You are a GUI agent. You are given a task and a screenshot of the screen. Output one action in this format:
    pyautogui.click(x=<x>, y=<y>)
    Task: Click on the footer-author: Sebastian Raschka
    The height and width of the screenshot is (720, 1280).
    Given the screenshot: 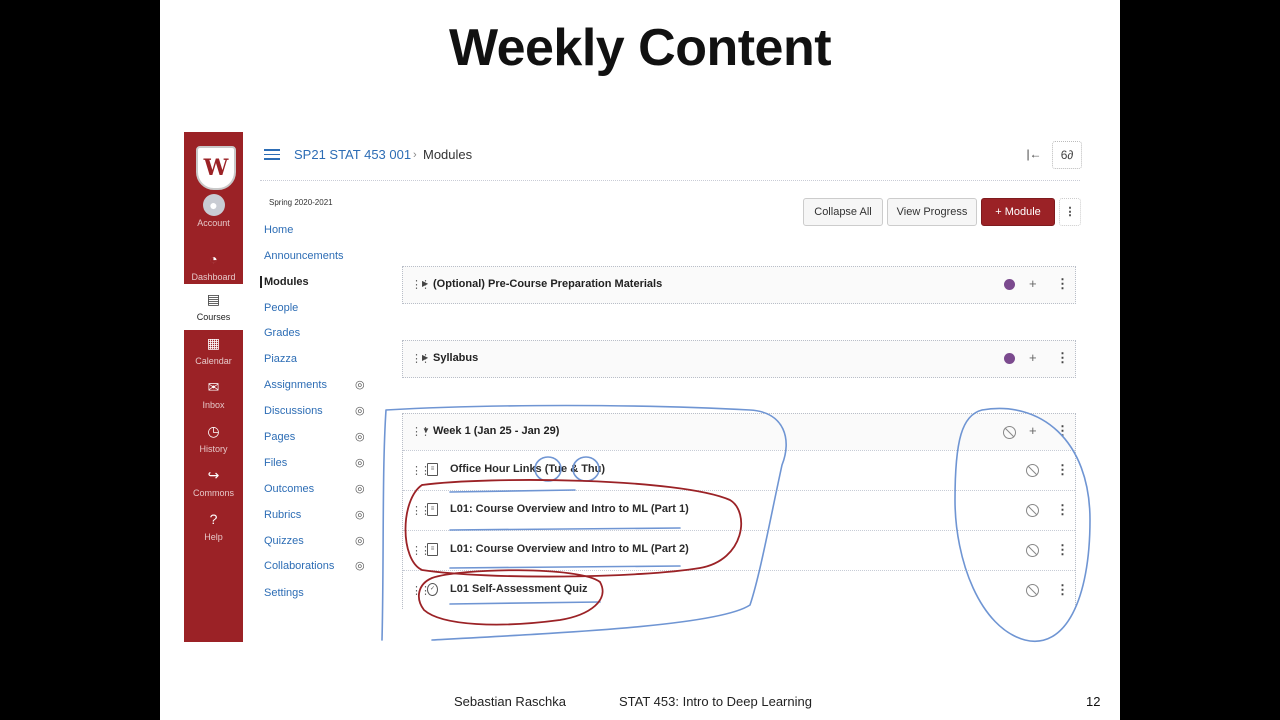 What is the action you would take?
    pyautogui.click(x=510, y=701)
    